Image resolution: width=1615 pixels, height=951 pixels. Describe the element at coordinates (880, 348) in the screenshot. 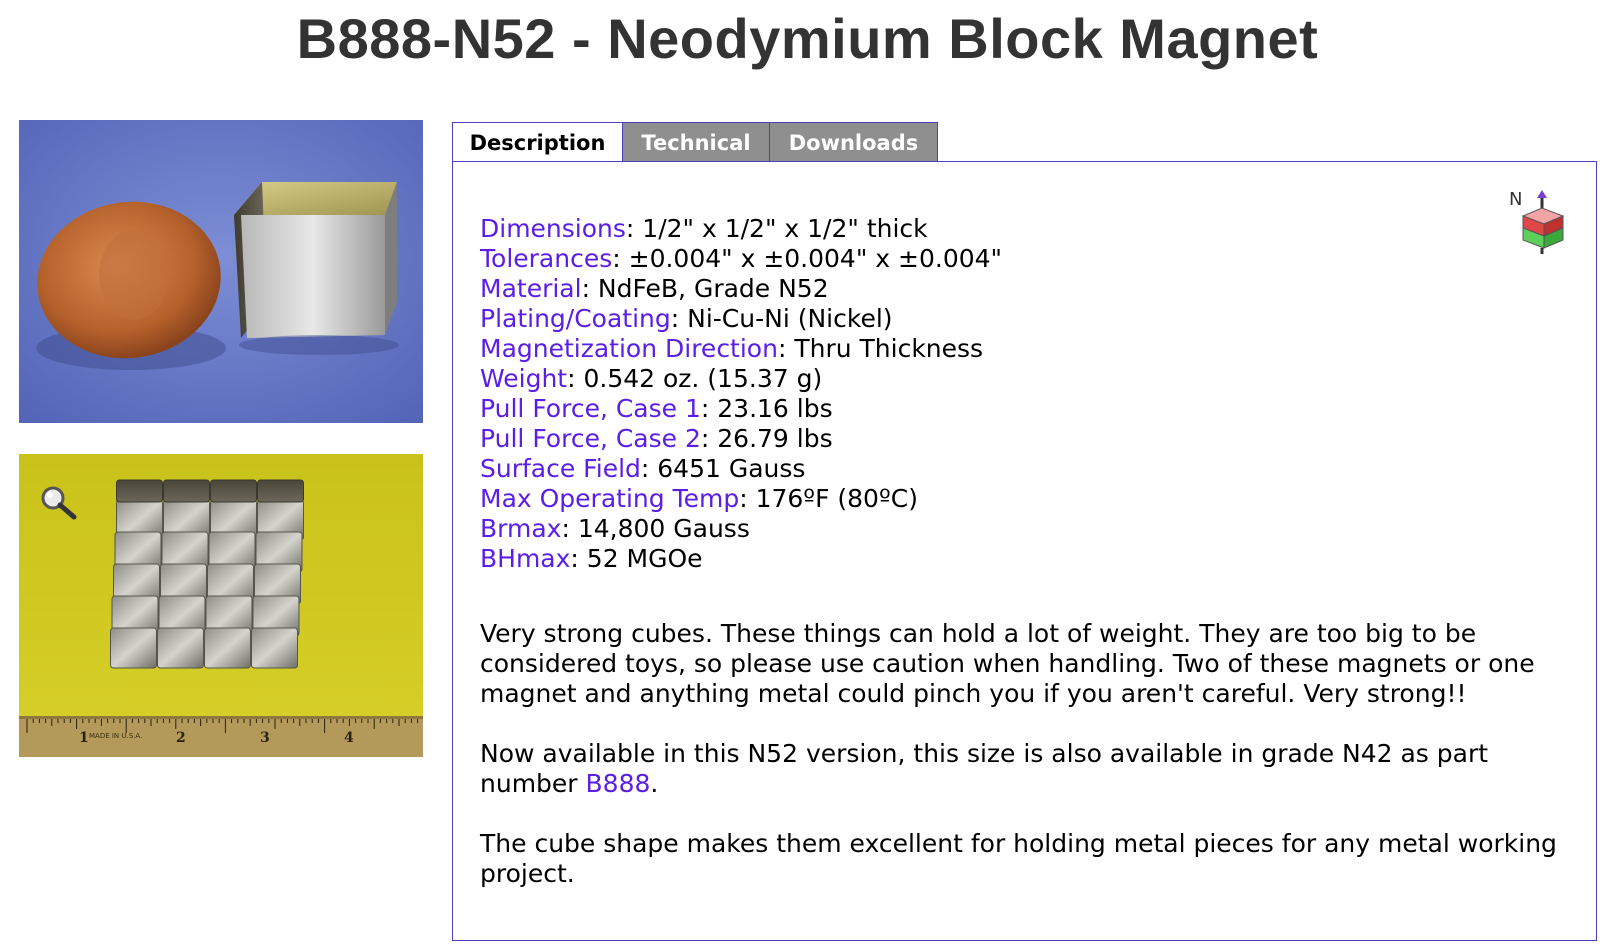

I see `spec-value: : Thru Thickness` at that location.